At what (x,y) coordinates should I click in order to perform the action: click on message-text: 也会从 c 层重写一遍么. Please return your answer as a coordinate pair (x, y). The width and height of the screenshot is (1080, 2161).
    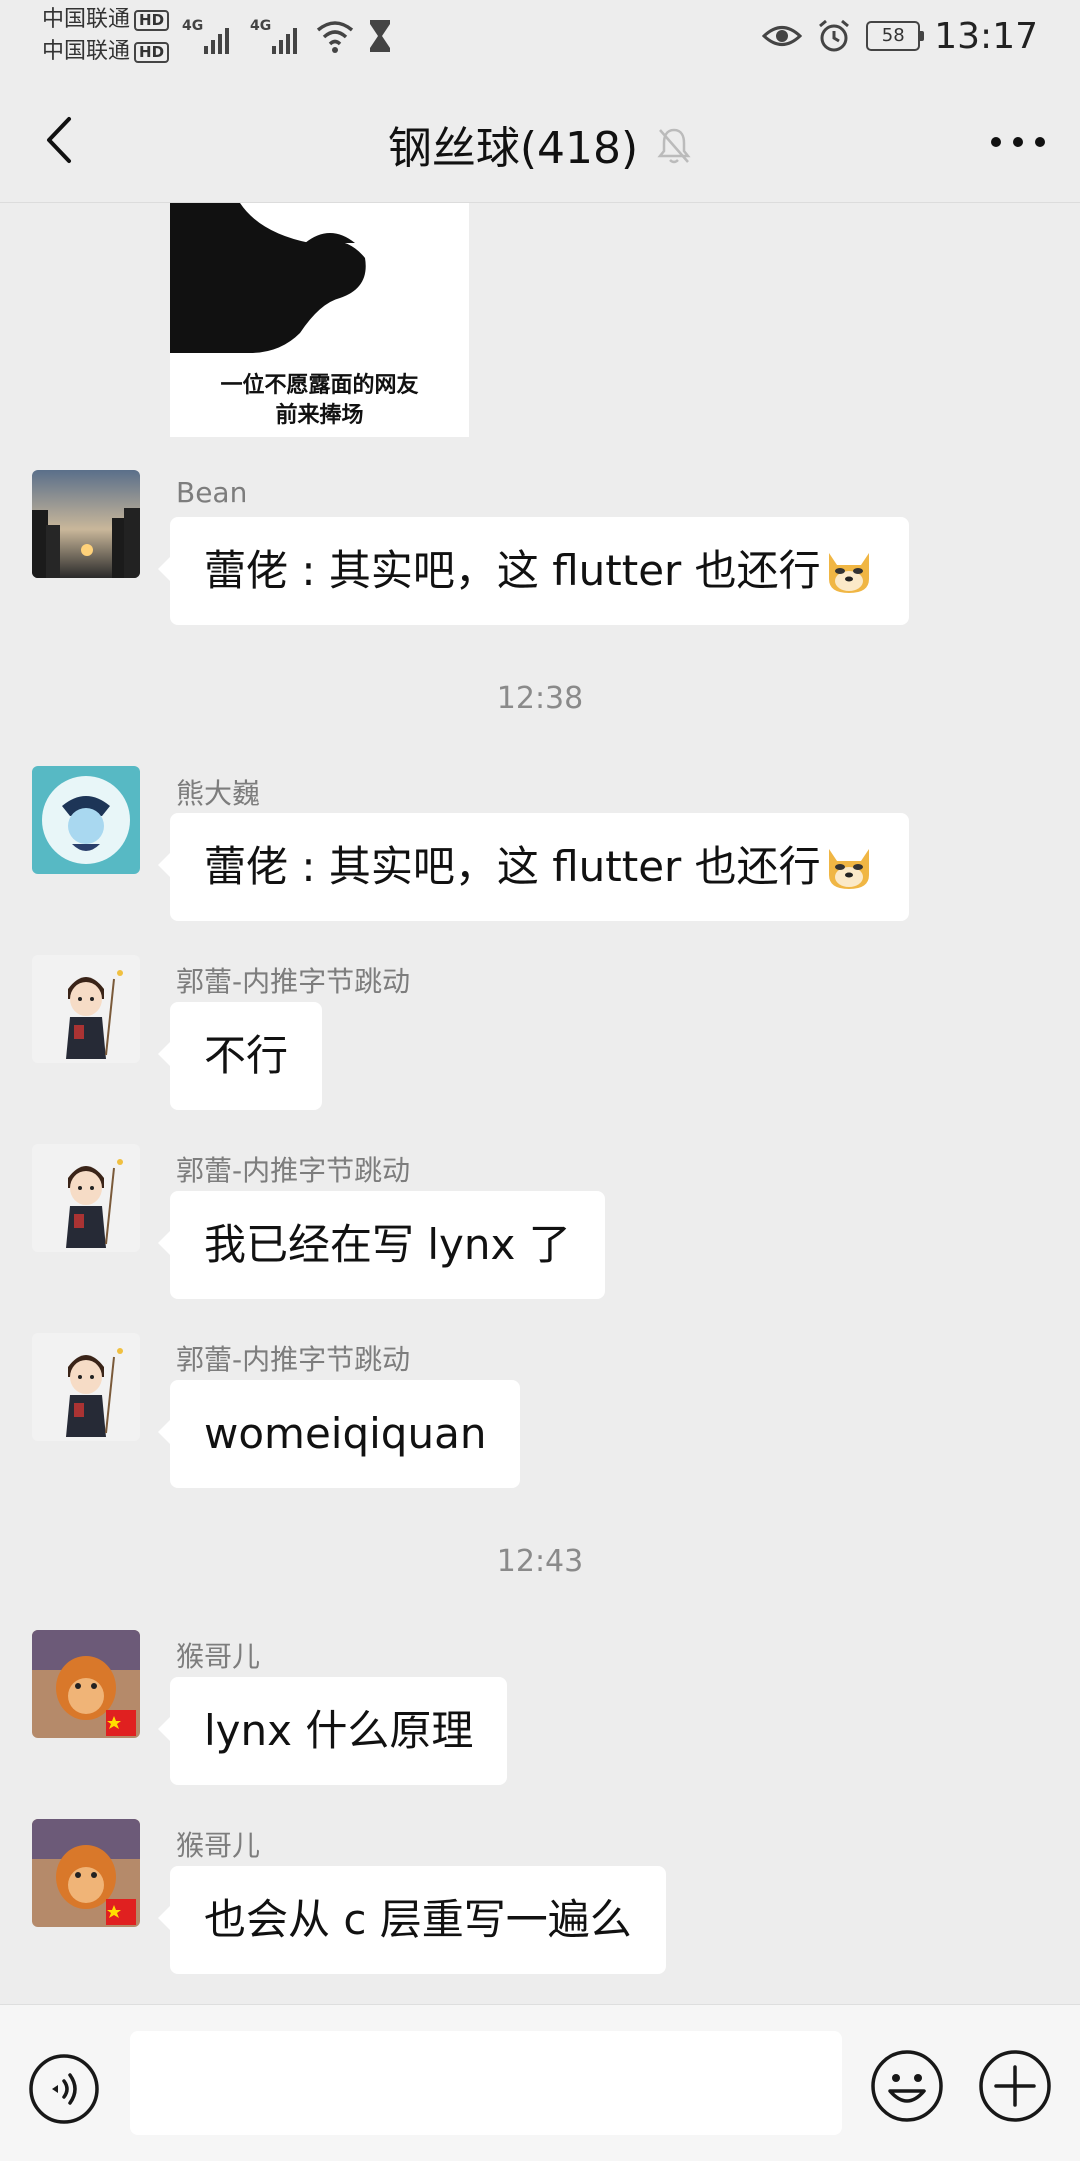
    Looking at the image, I should click on (418, 1919).